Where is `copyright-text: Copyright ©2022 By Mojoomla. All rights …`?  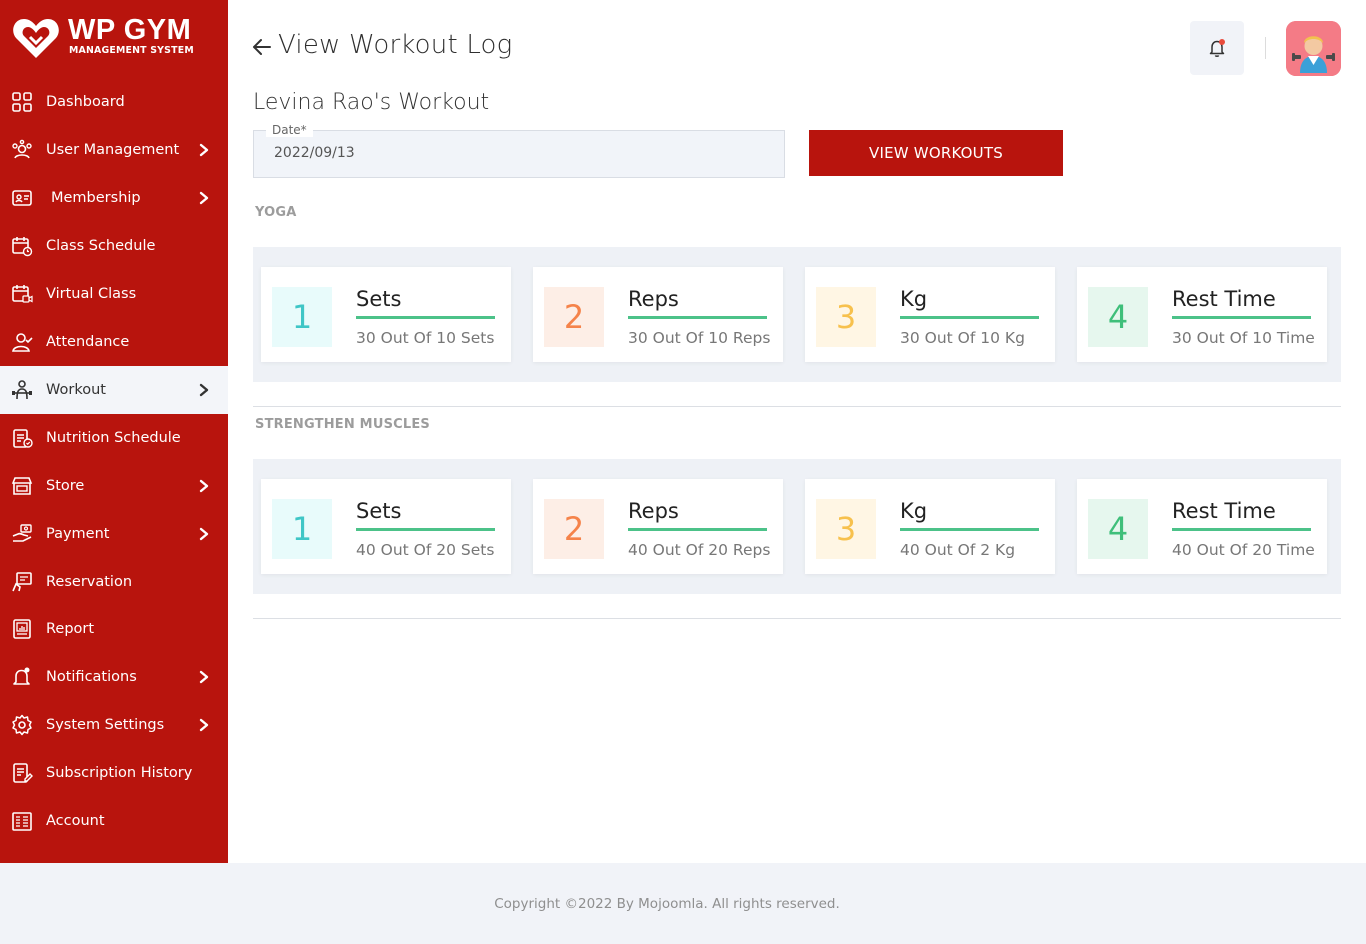
copyright-text: Copyright ©2022 By Mojoomla. All rights … is located at coordinates (667, 904).